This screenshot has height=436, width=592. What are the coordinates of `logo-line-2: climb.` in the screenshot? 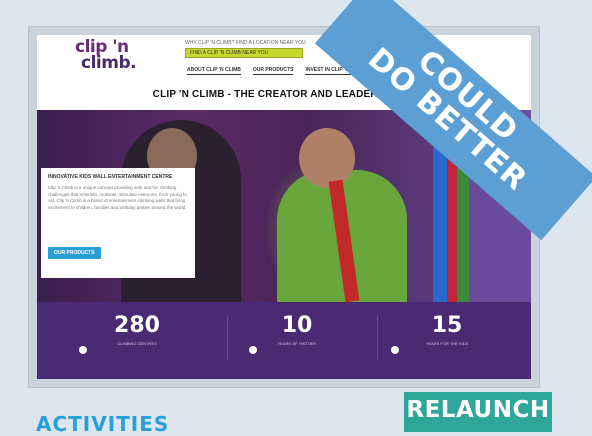 It's located at (109, 63).